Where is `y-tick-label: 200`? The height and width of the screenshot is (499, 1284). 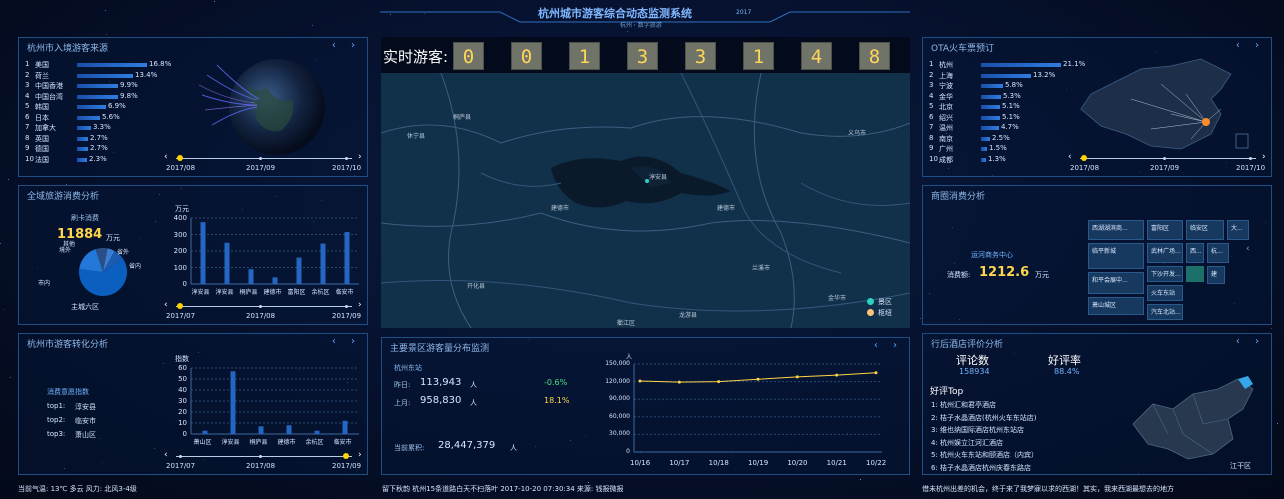
y-tick-label: 200 is located at coordinates (180, 251).